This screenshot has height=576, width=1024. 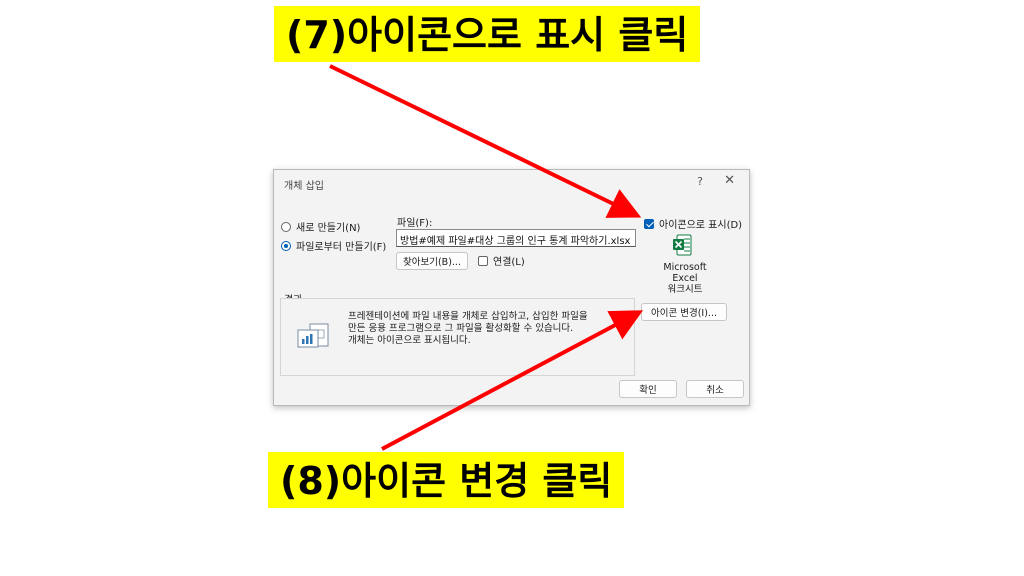 I want to click on icon-caption-line: Excel, so click(x=685, y=278).